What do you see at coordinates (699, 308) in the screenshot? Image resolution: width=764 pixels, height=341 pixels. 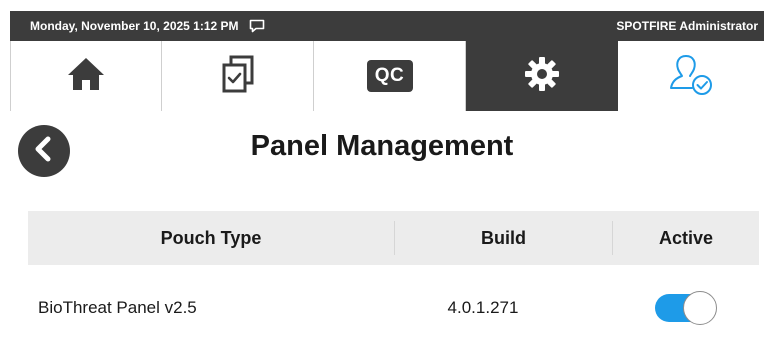 I see `toggle-knob` at bounding box center [699, 308].